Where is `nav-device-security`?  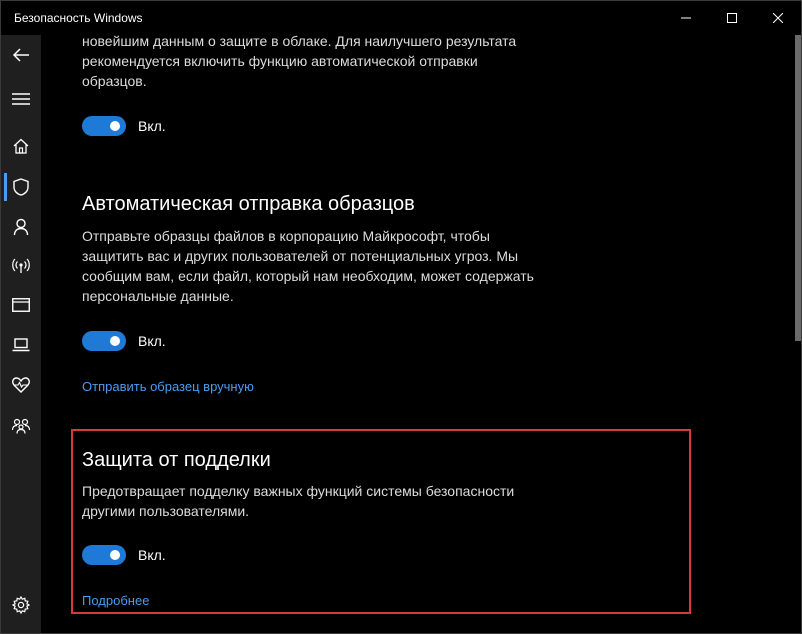 nav-device-security is located at coordinates (21, 345).